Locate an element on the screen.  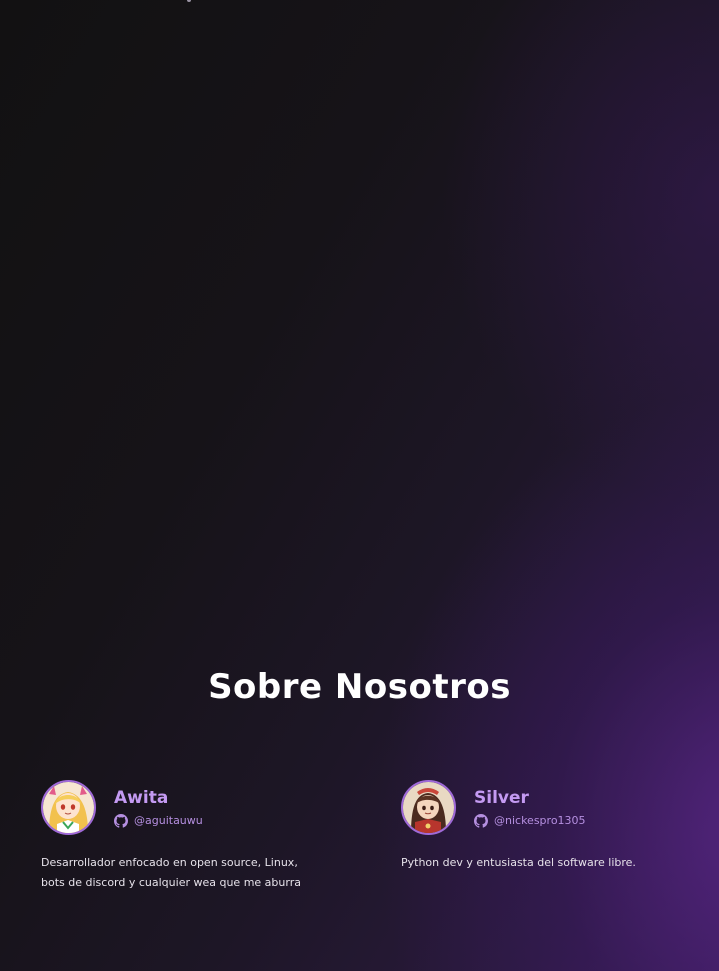
avatar-image-silver is located at coordinates (428, 807).